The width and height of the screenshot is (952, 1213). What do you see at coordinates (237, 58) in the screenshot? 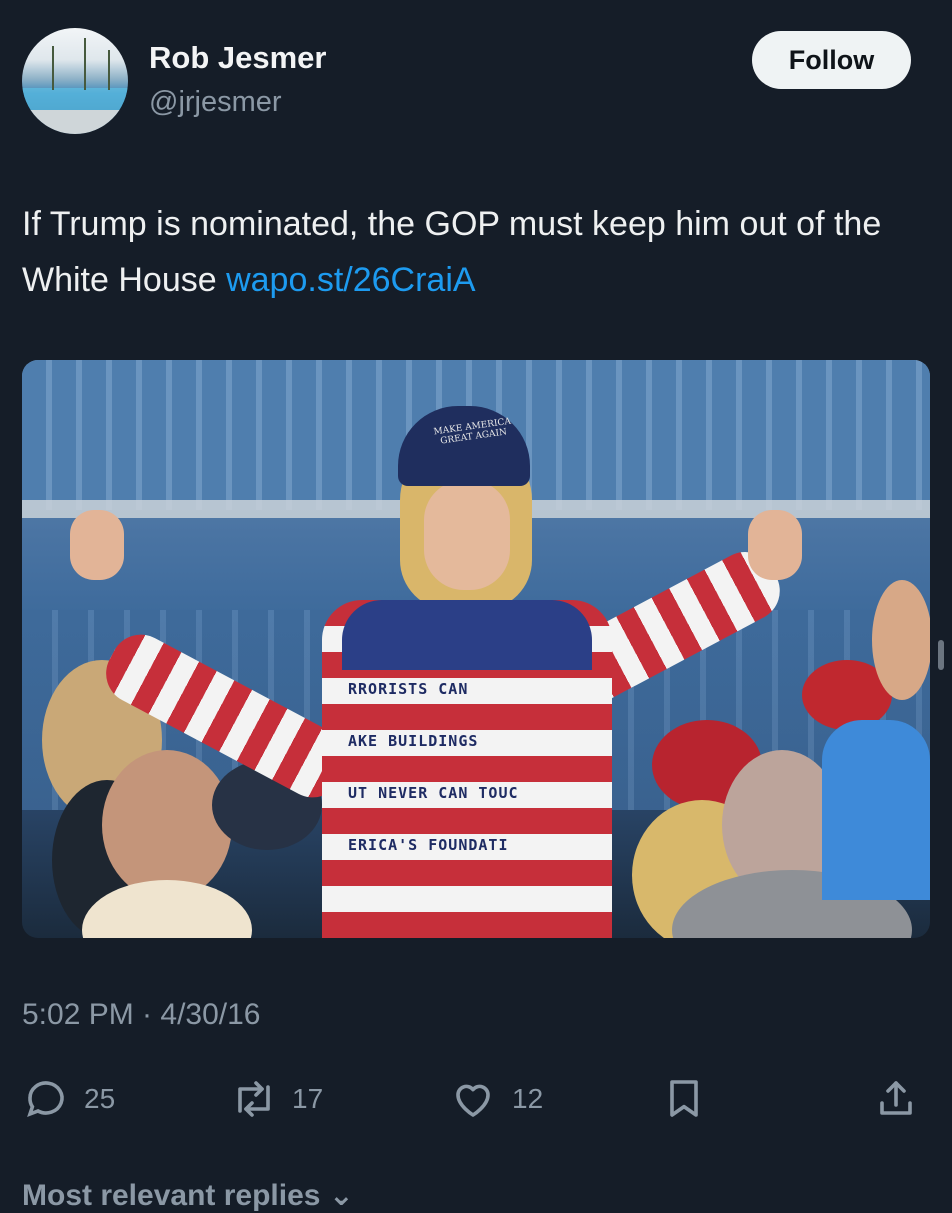
I see `author-name: Rob Jesmer` at bounding box center [237, 58].